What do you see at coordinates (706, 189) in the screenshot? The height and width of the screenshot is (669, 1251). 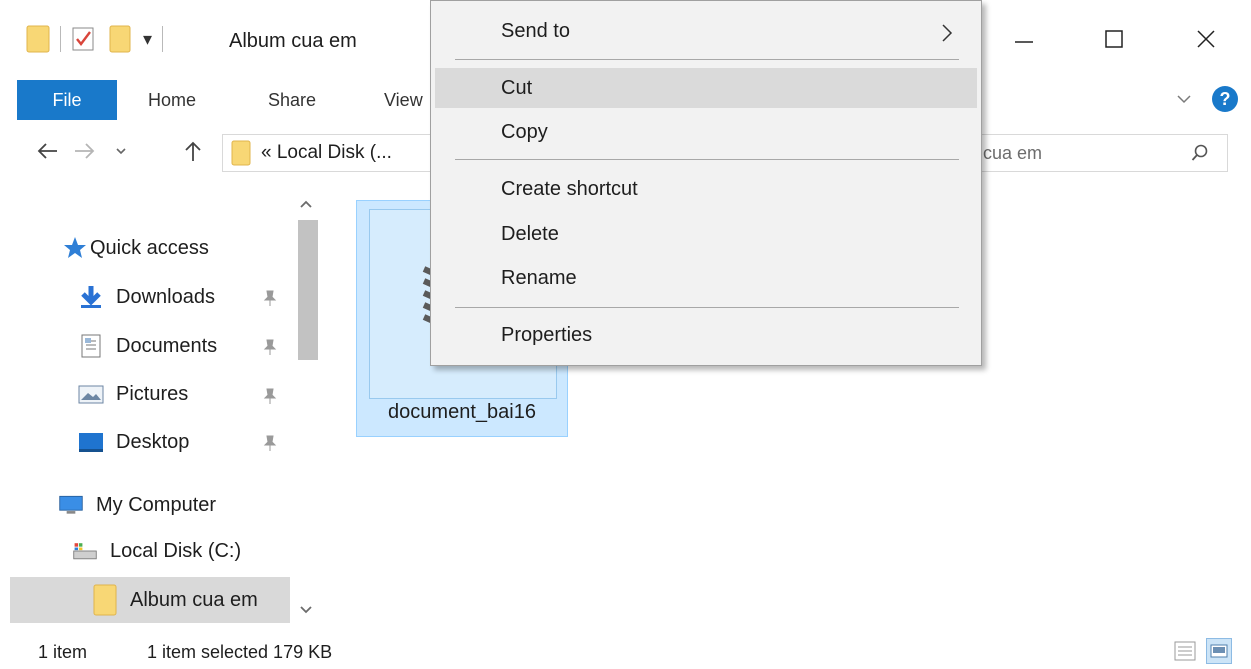 I see `menu-item-create-shortcut: Create shortcut` at bounding box center [706, 189].